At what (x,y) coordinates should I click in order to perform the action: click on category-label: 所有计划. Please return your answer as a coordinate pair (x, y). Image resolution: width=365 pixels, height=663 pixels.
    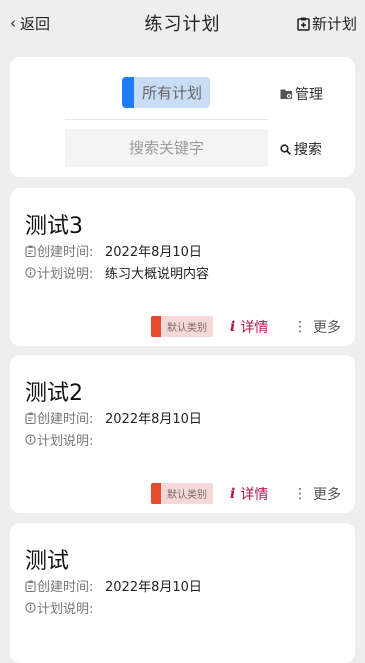
    Looking at the image, I should click on (171, 93).